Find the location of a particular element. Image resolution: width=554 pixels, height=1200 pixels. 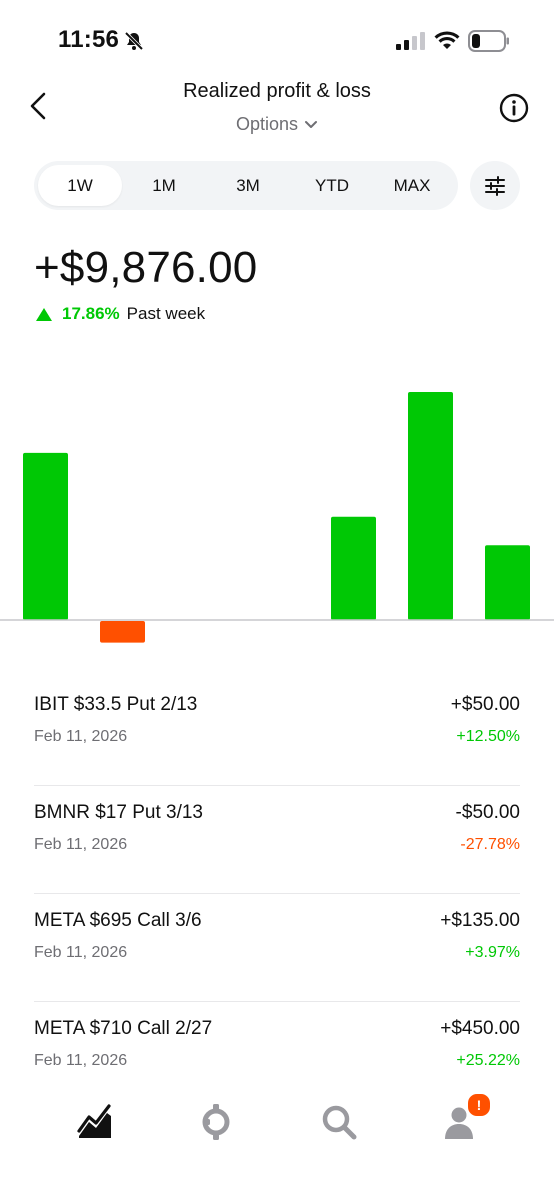

bell-muted-icon is located at coordinates (134, 41).